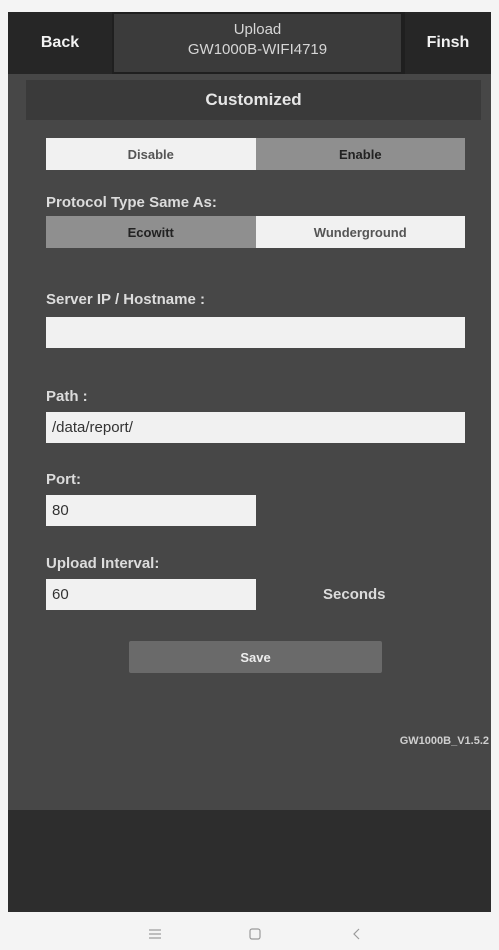 Image resolution: width=499 pixels, height=950 pixels. What do you see at coordinates (360, 154) in the screenshot?
I see `enable-option: Enable` at bounding box center [360, 154].